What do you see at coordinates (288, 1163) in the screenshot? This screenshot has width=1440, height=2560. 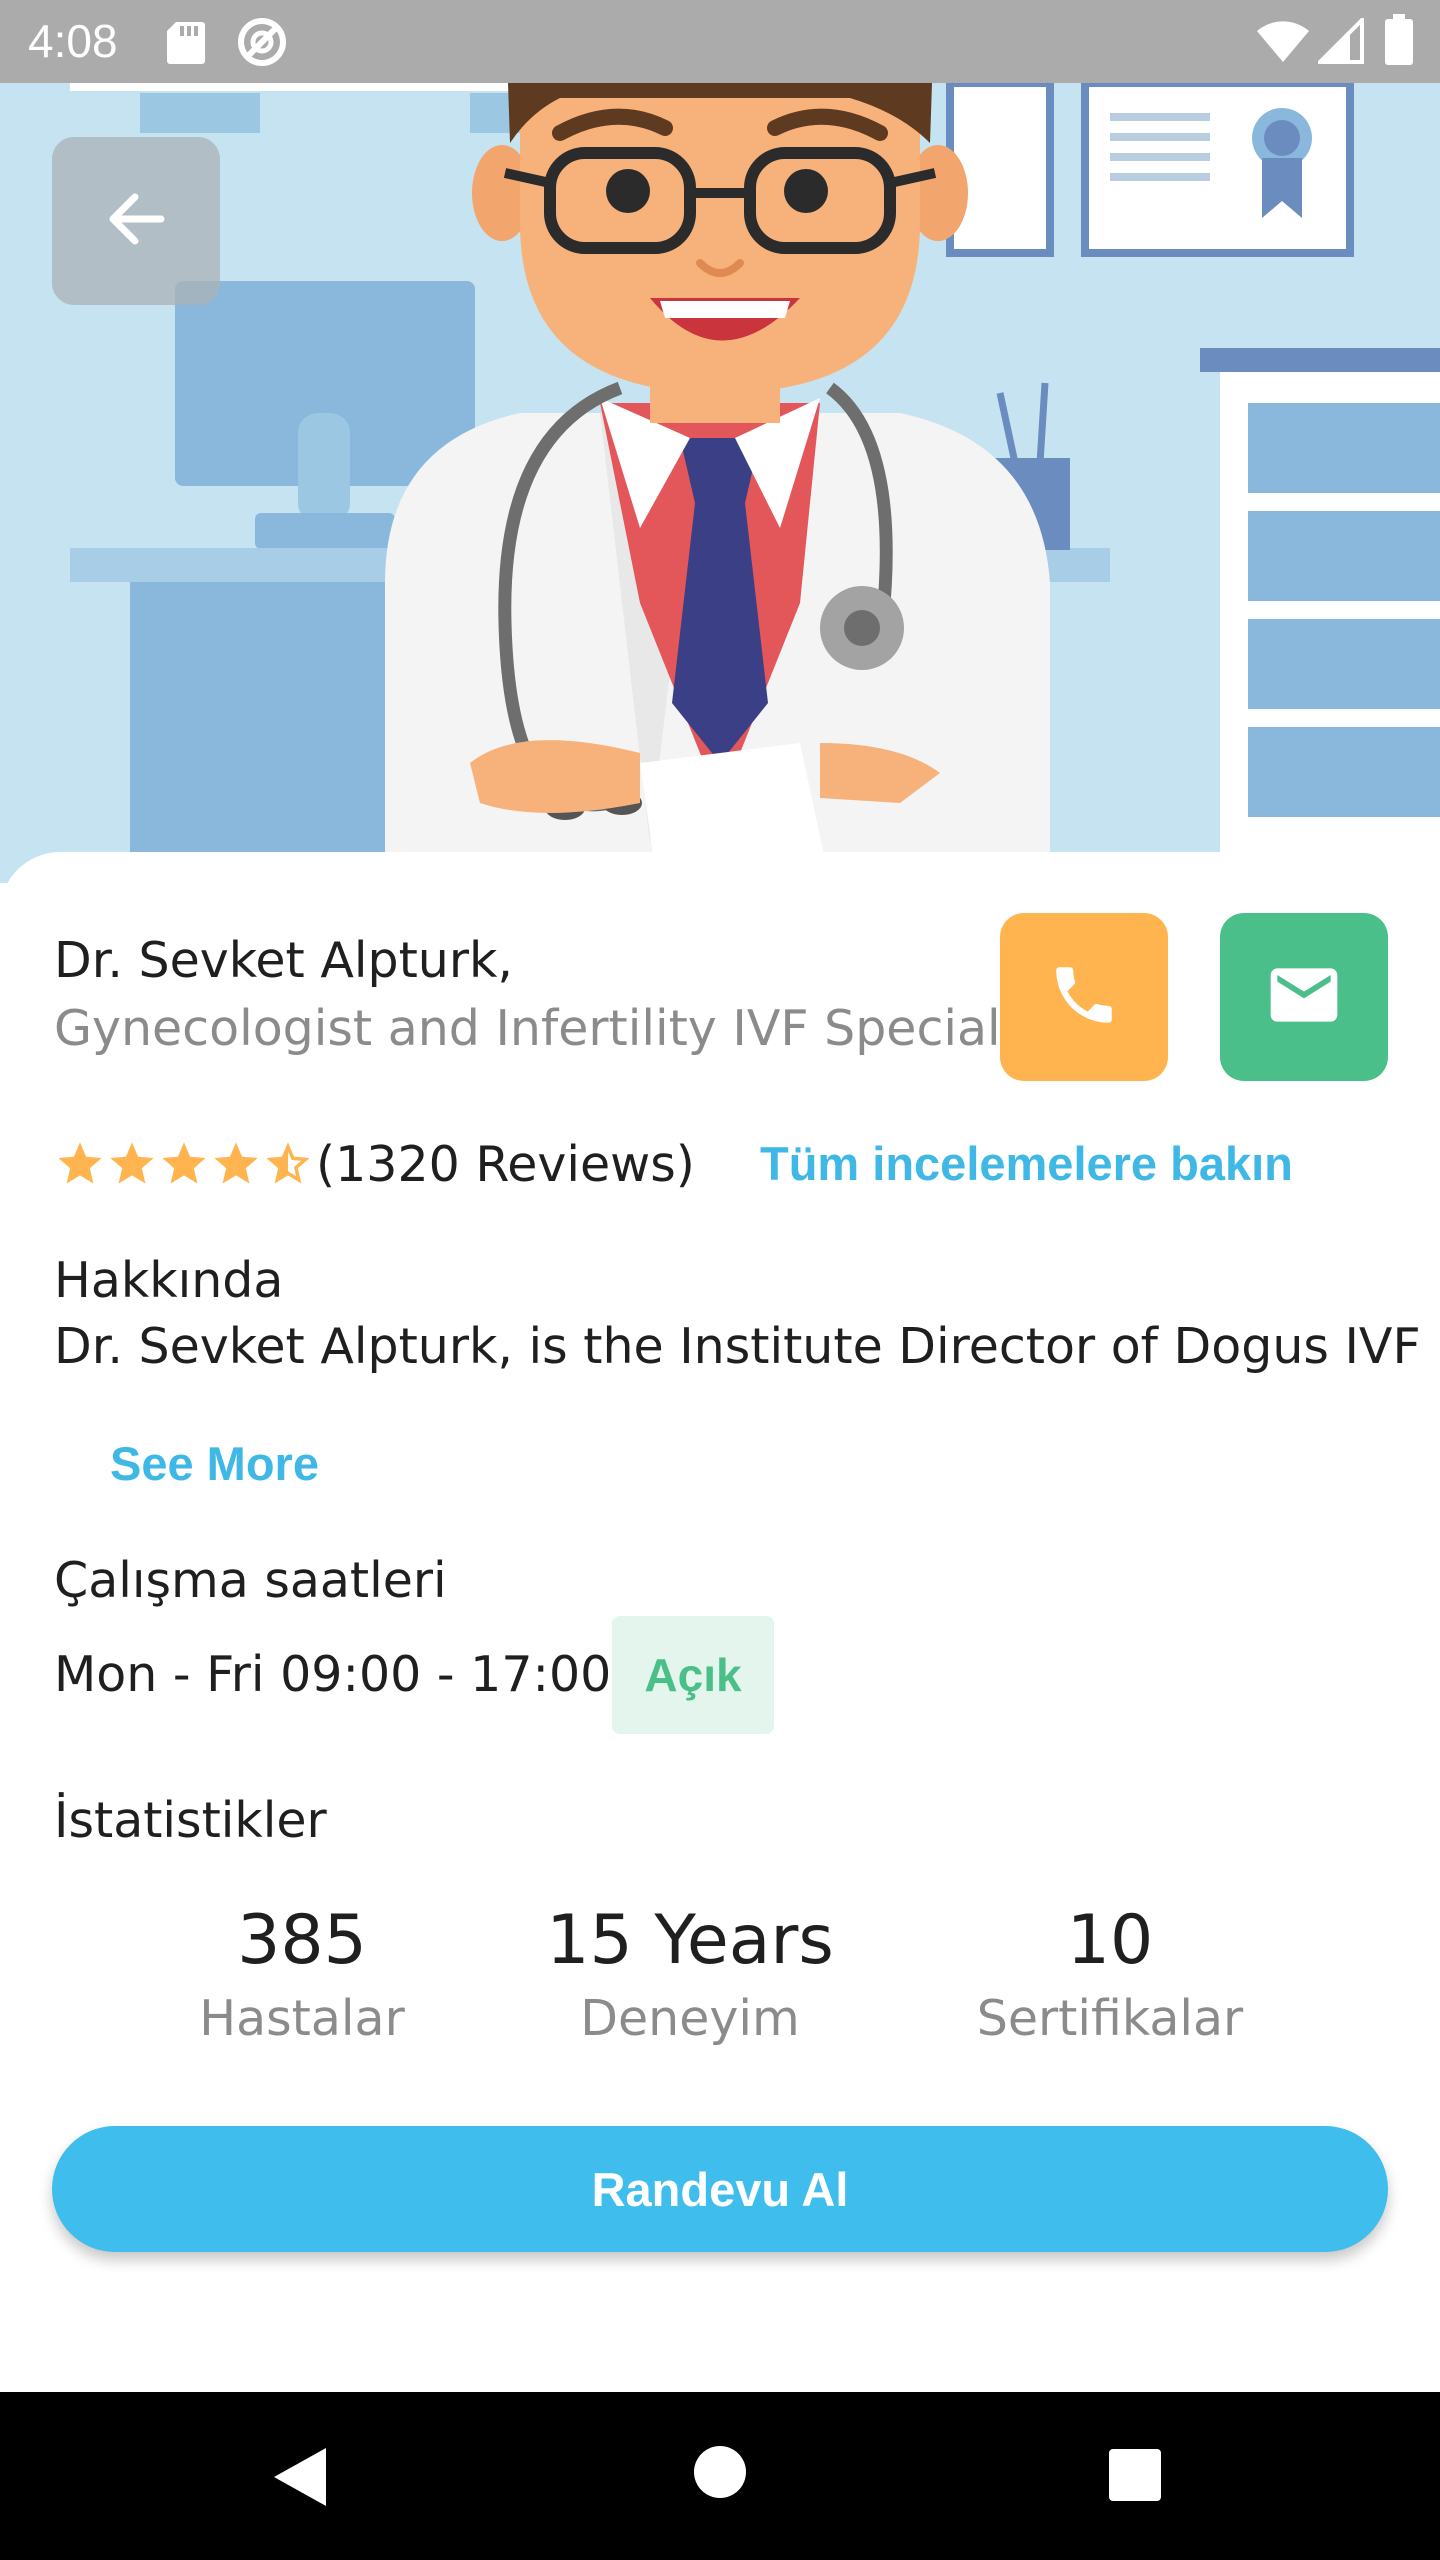 I see `star-half-icon` at bounding box center [288, 1163].